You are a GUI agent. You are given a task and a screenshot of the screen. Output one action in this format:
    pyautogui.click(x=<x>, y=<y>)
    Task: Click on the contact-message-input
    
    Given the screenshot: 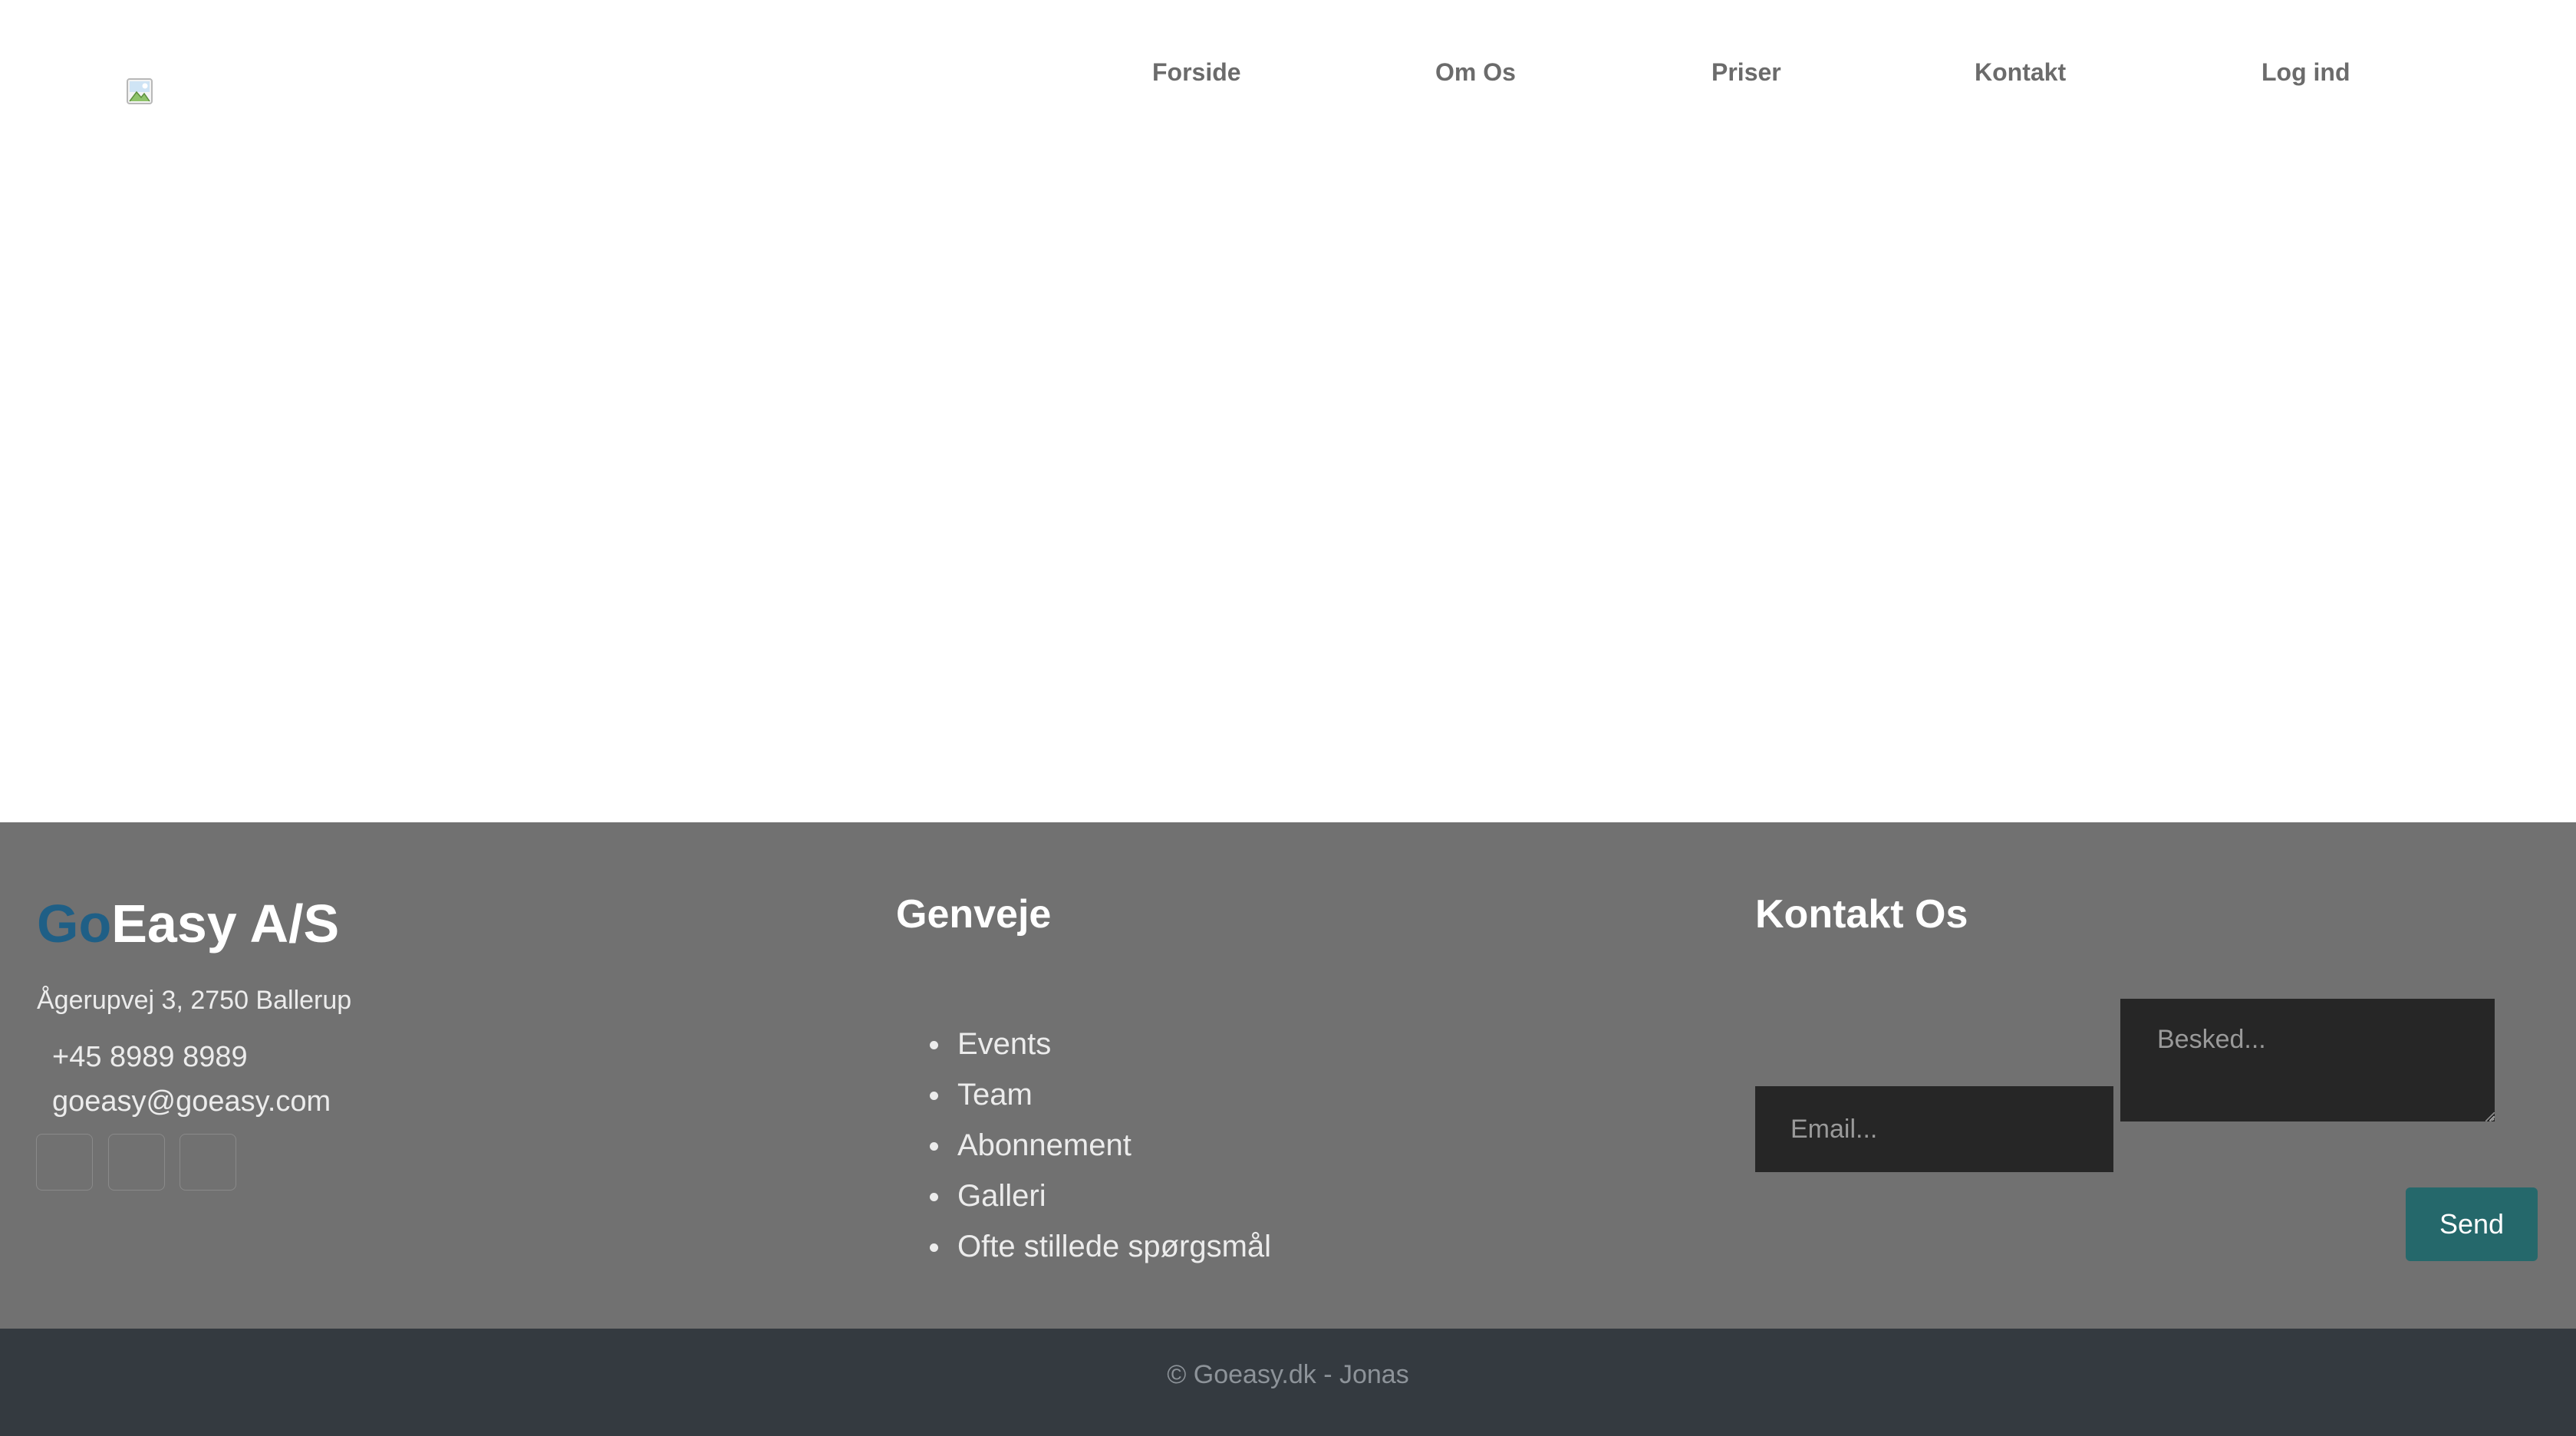 What is the action you would take?
    pyautogui.click(x=2307, y=1060)
    